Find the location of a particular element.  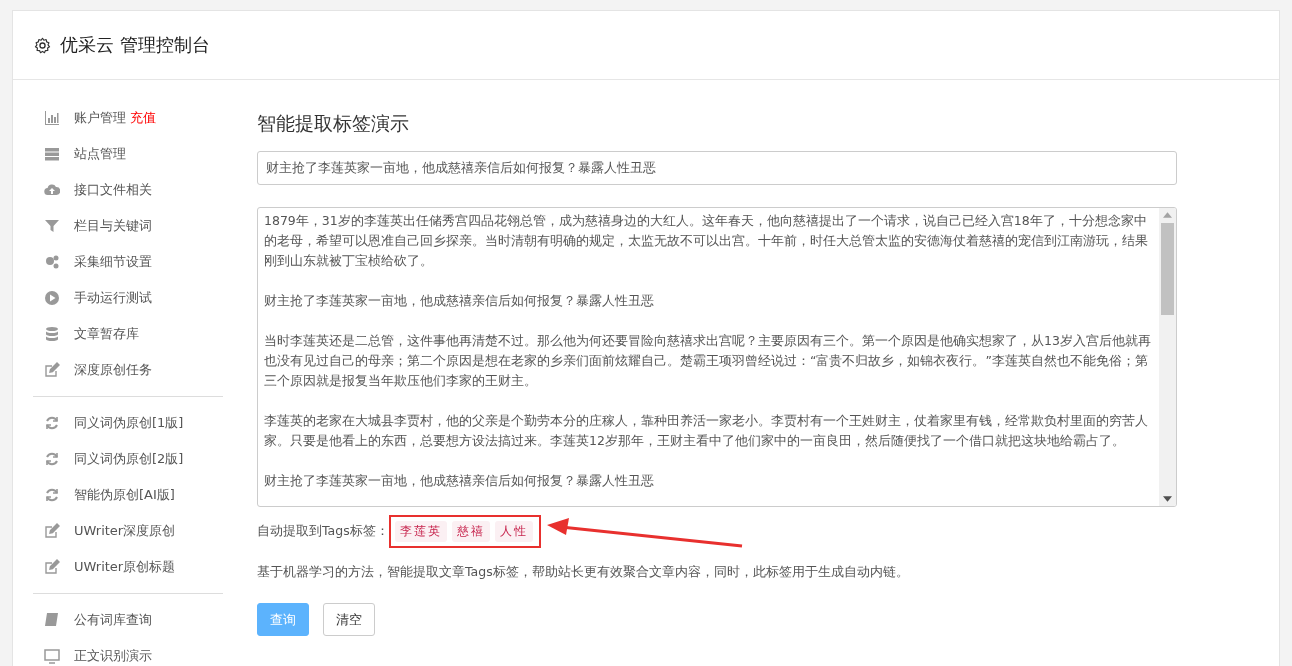

scrollbar is located at coordinates (1167, 357).